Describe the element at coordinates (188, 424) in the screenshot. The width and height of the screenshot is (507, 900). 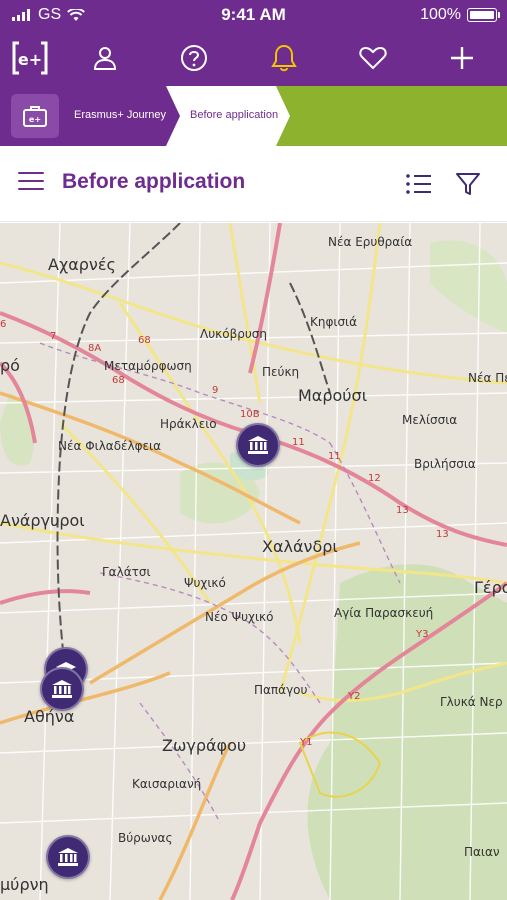
I see `map-label: Ηράκλειο` at that location.